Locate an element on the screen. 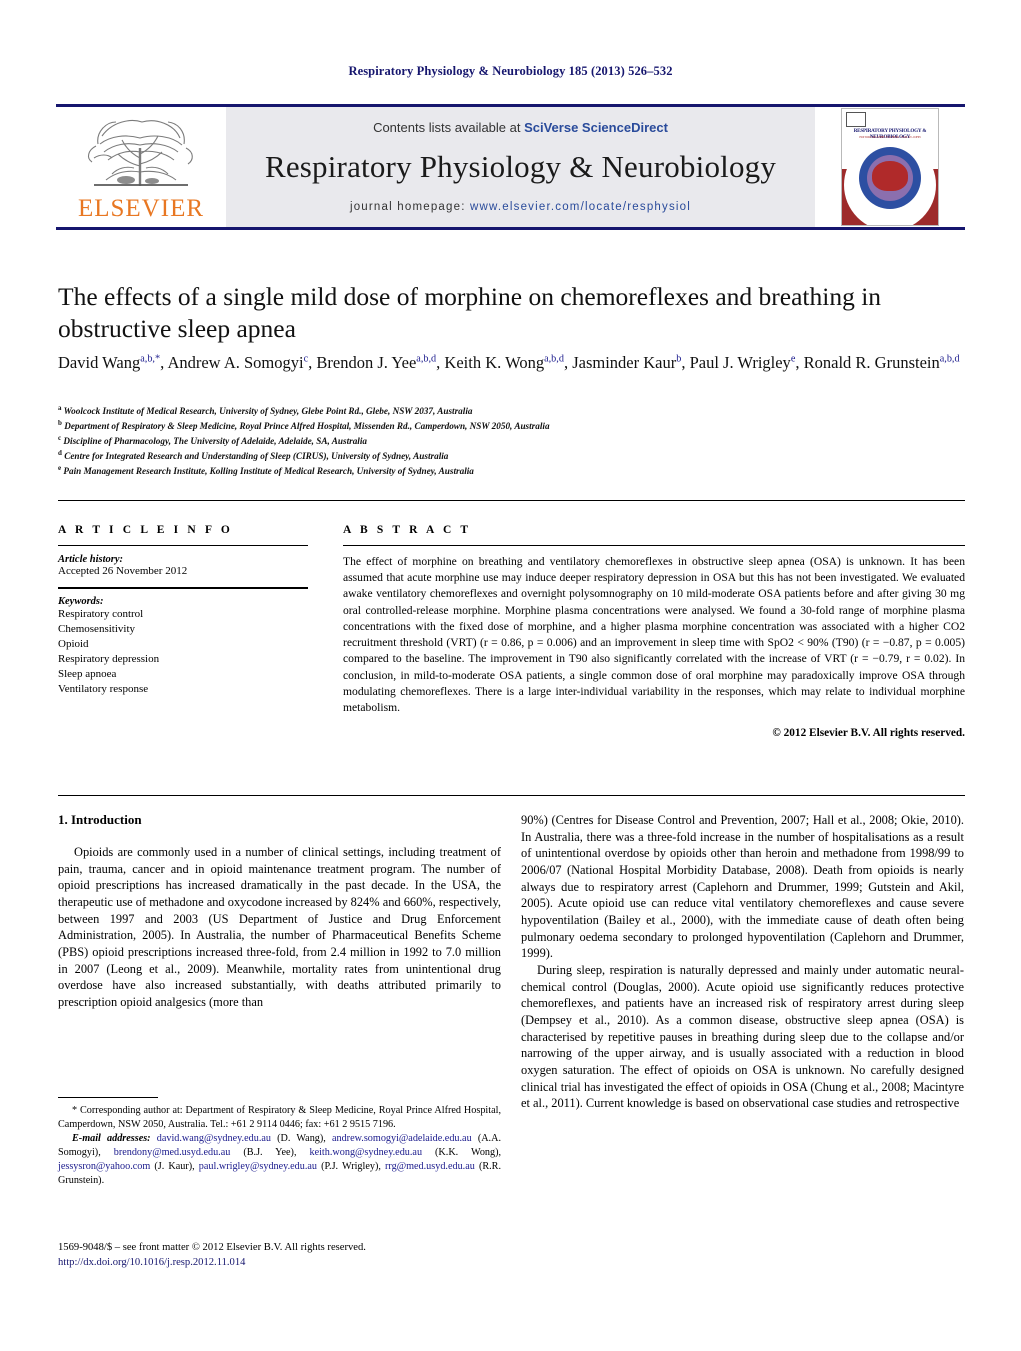 This screenshot has height=1351, width=1021. affiliation-mark: d is located at coordinates (60, 452).